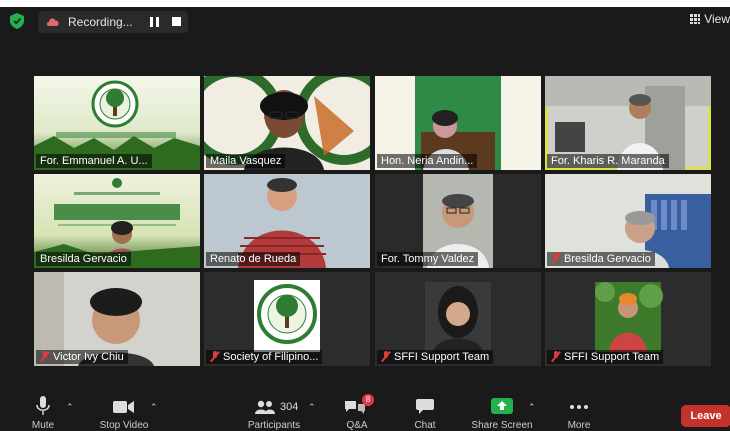 Image resolution: width=730 pixels, height=431 pixels. I want to click on video-tile: Victor Ivy Chiu, so click(117, 319).